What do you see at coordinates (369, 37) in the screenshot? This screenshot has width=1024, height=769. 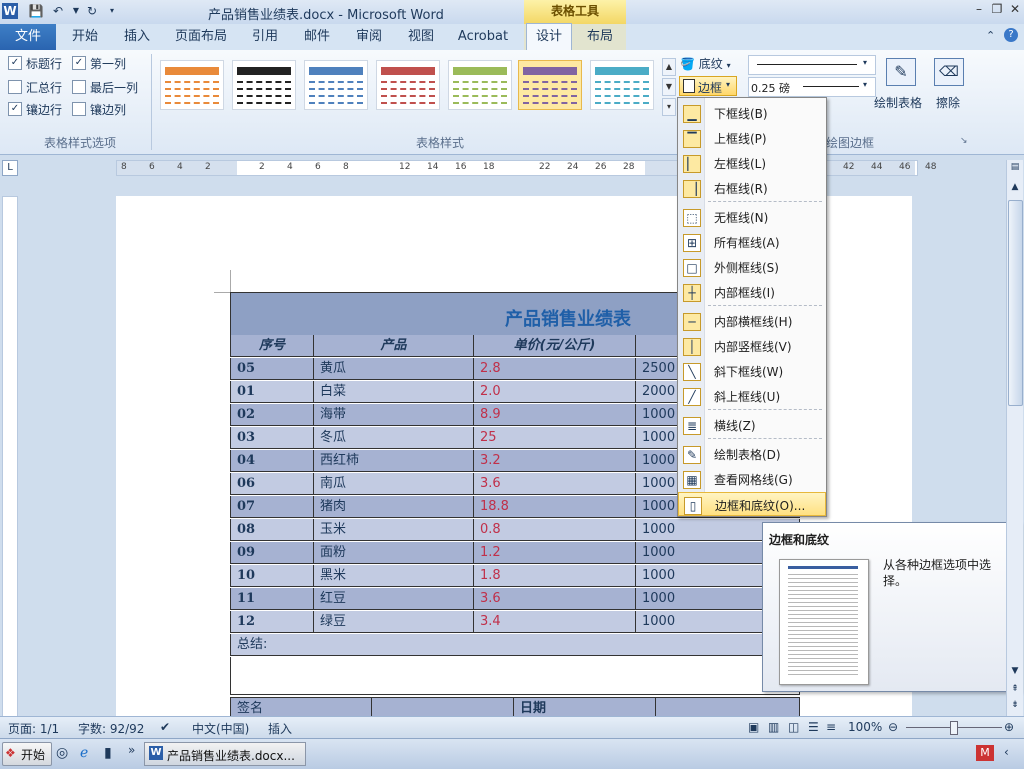 I see `tab-review: 审阅` at bounding box center [369, 37].